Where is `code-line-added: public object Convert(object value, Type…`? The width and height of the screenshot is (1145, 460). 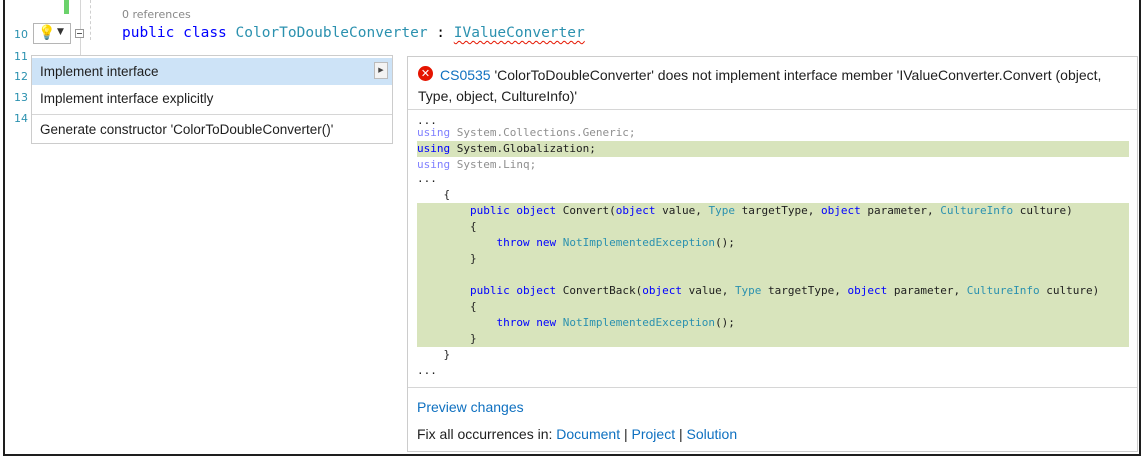 code-line-added: public object Convert(object value, Type… is located at coordinates (773, 211).